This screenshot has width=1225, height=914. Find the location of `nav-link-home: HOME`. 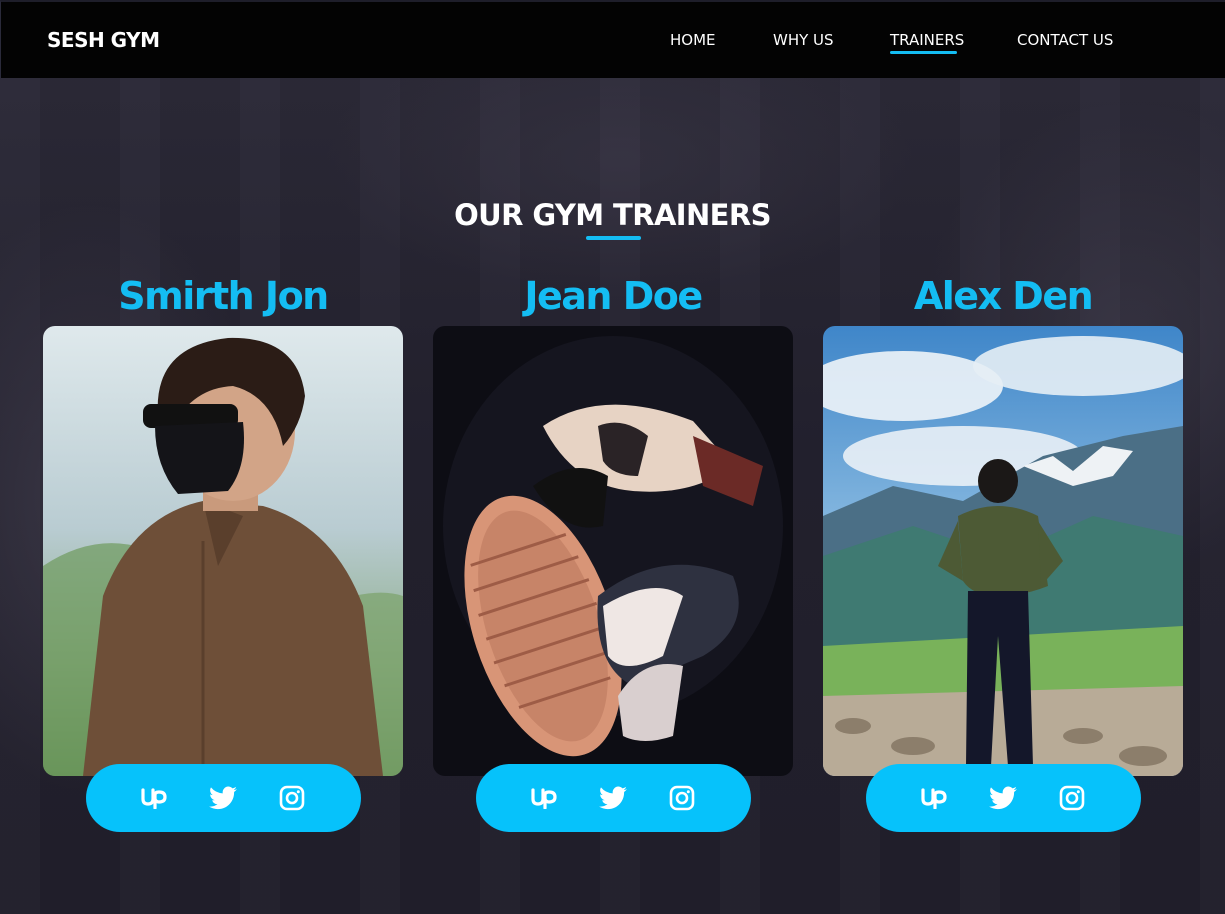

nav-link-home: HOME is located at coordinates (693, 40).